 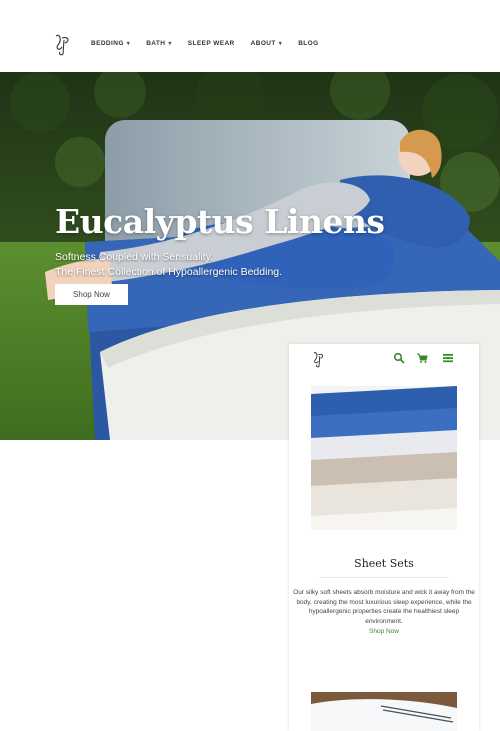 I want to click on nav-item-sleep-wear: SLEEP WEAR, so click(x=211, y=43).